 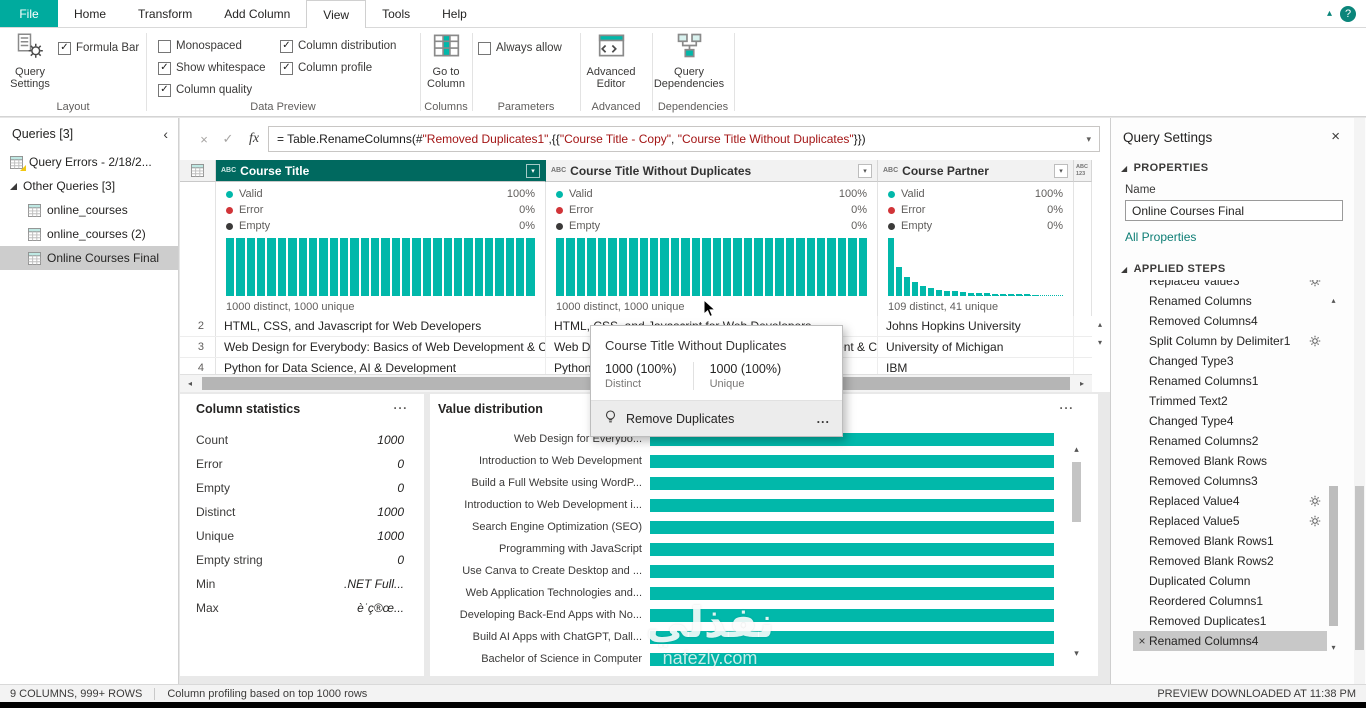 I want to click on row-number: 4, so click(x=198, y=366).